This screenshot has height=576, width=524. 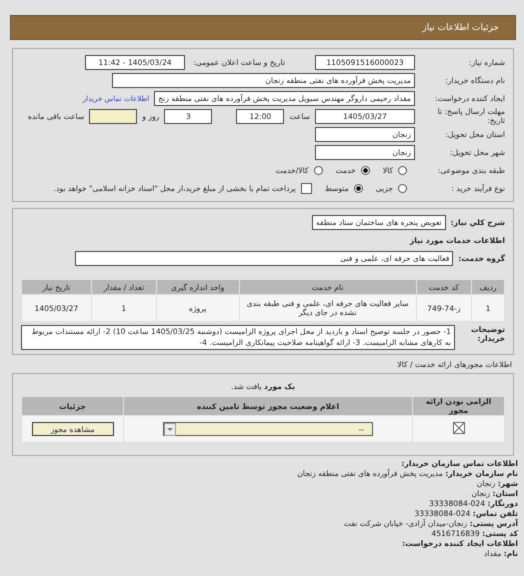 What do you see at coordinates (460, 27) in the screenshot?
I see `page-title: جزئیات اطلاعات نیاز` at bounding box center [460, 27].